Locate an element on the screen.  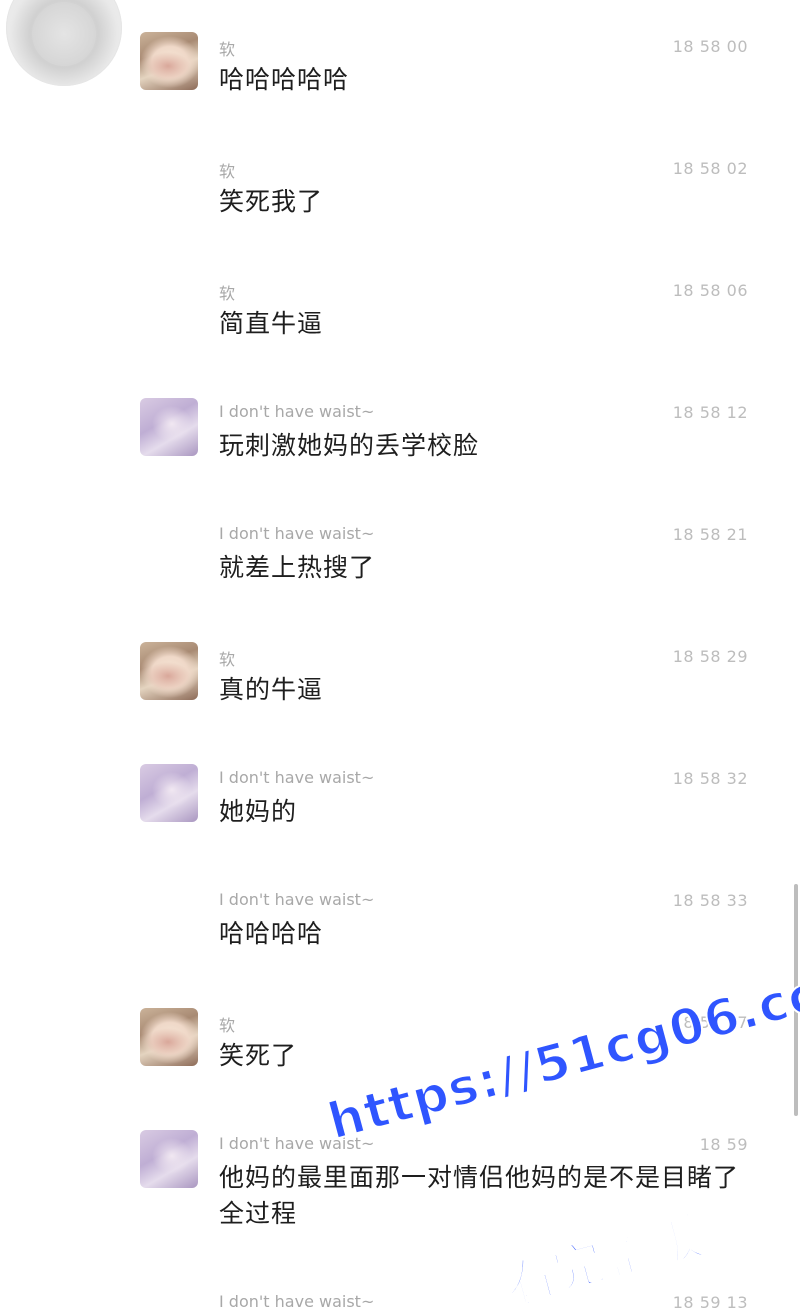
chat-message: 软 18 58 00 哈哈哈哈哈 is located at coordinates (400, 92).